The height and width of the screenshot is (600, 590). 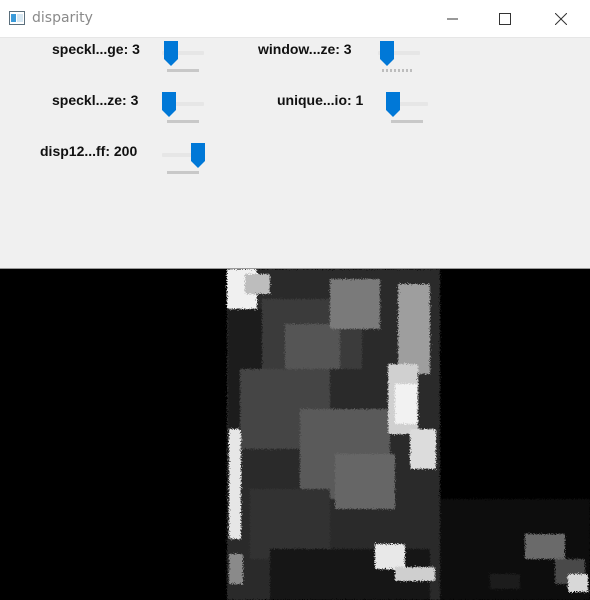 I want to click on maximize-icon, so click(x=505, y=19).